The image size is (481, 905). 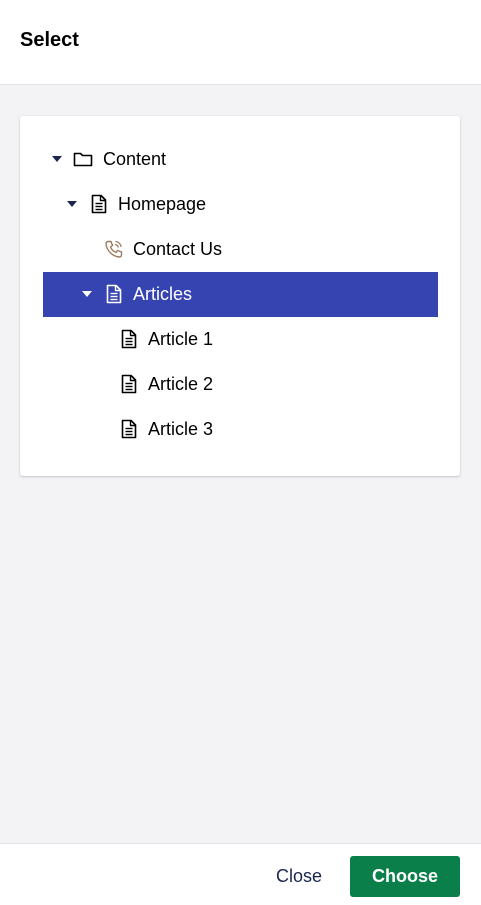 What do you see at coordinates (83, 159) in the screenshot?
I see `folder-icon` at bounding box center [83, 159].